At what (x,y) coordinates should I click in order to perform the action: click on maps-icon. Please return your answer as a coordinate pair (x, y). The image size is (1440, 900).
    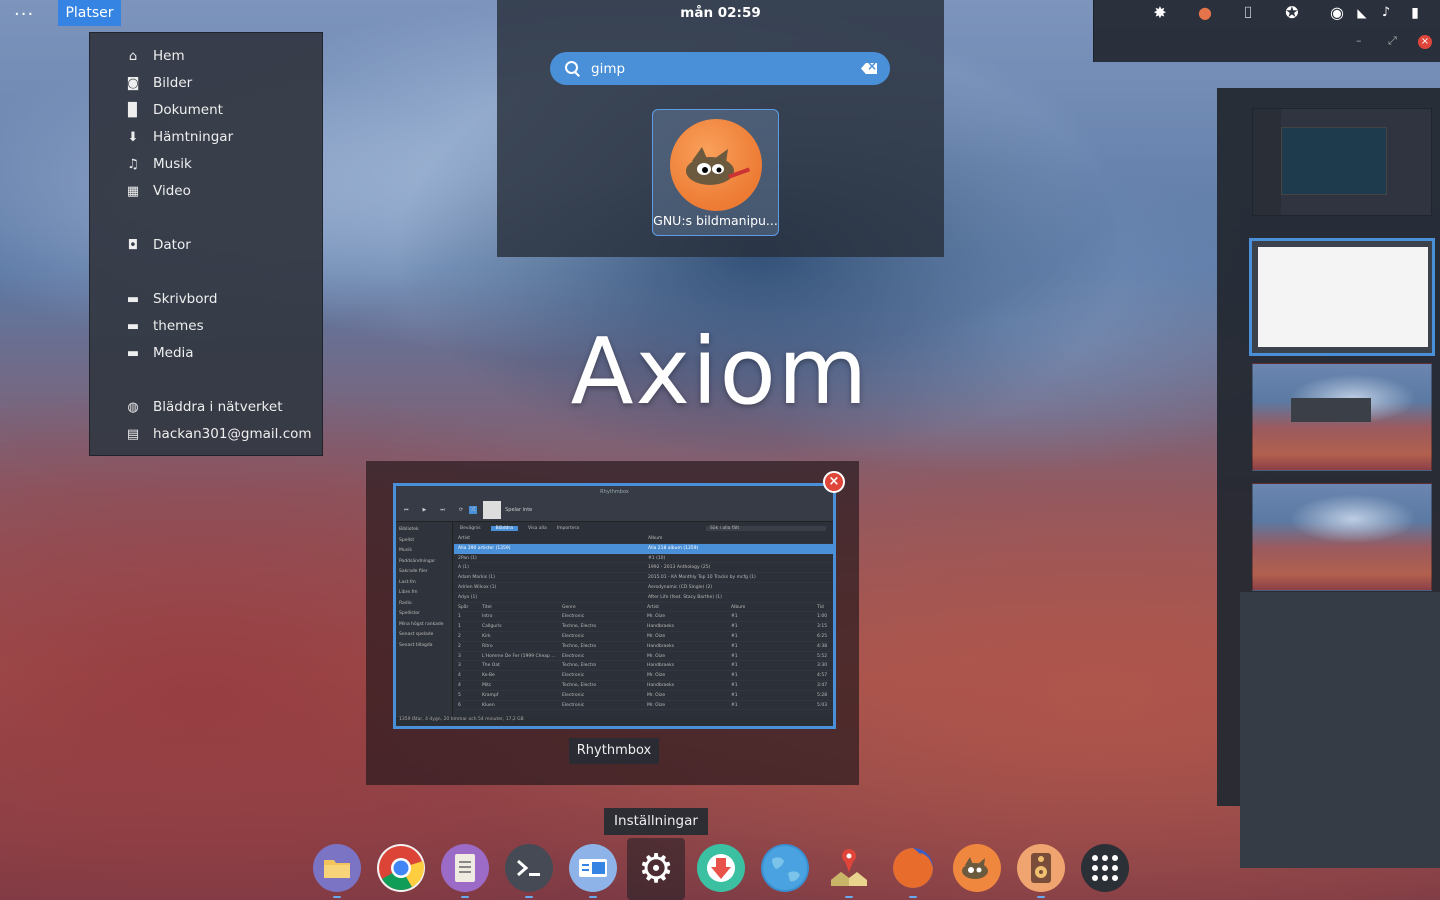
    Looking at the image, I should click on (849, 868).